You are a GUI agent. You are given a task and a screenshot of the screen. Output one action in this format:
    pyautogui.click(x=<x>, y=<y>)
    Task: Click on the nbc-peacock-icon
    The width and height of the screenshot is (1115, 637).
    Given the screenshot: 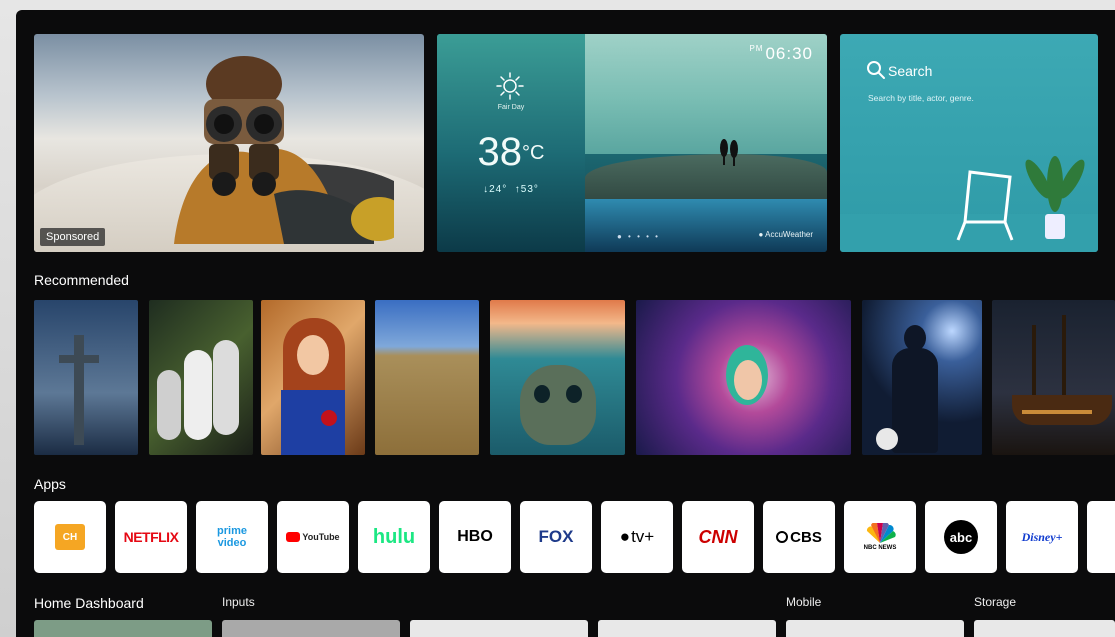 What is the action you would take?
    pyautogui.click(x=881, y=533)
    